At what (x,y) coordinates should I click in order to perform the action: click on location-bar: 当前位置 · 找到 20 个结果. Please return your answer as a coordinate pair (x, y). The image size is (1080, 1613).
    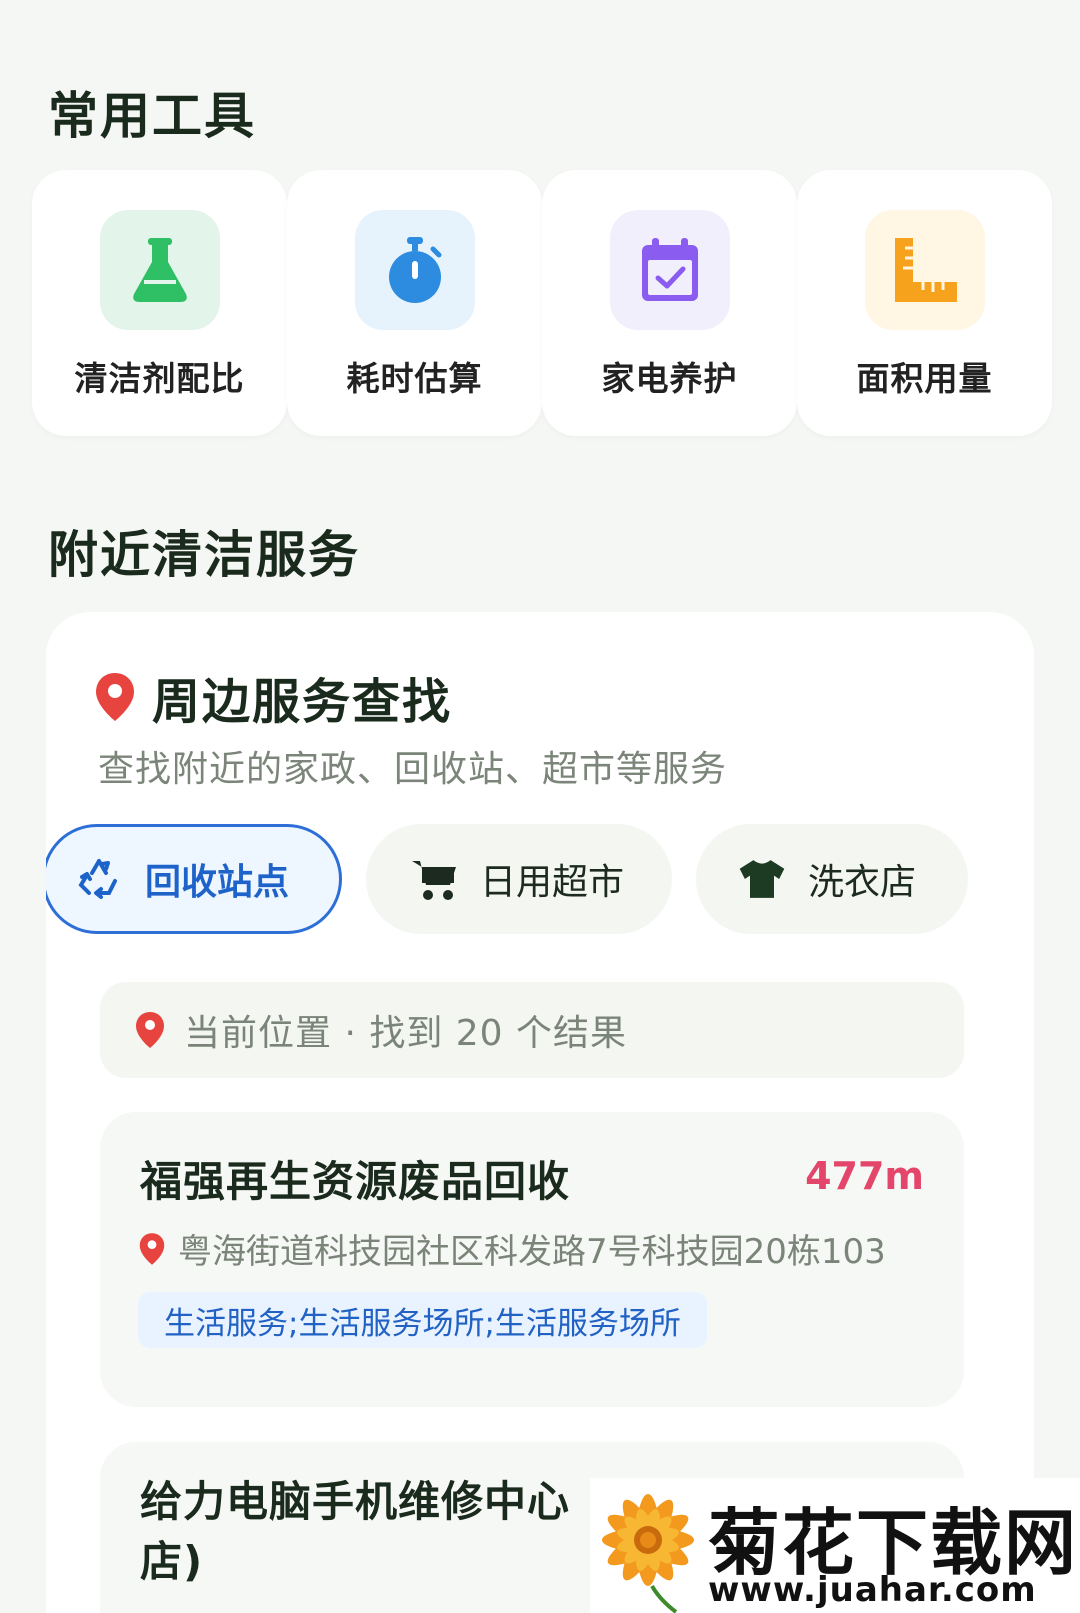
    Looking at the image, I should click on (532, 1030).